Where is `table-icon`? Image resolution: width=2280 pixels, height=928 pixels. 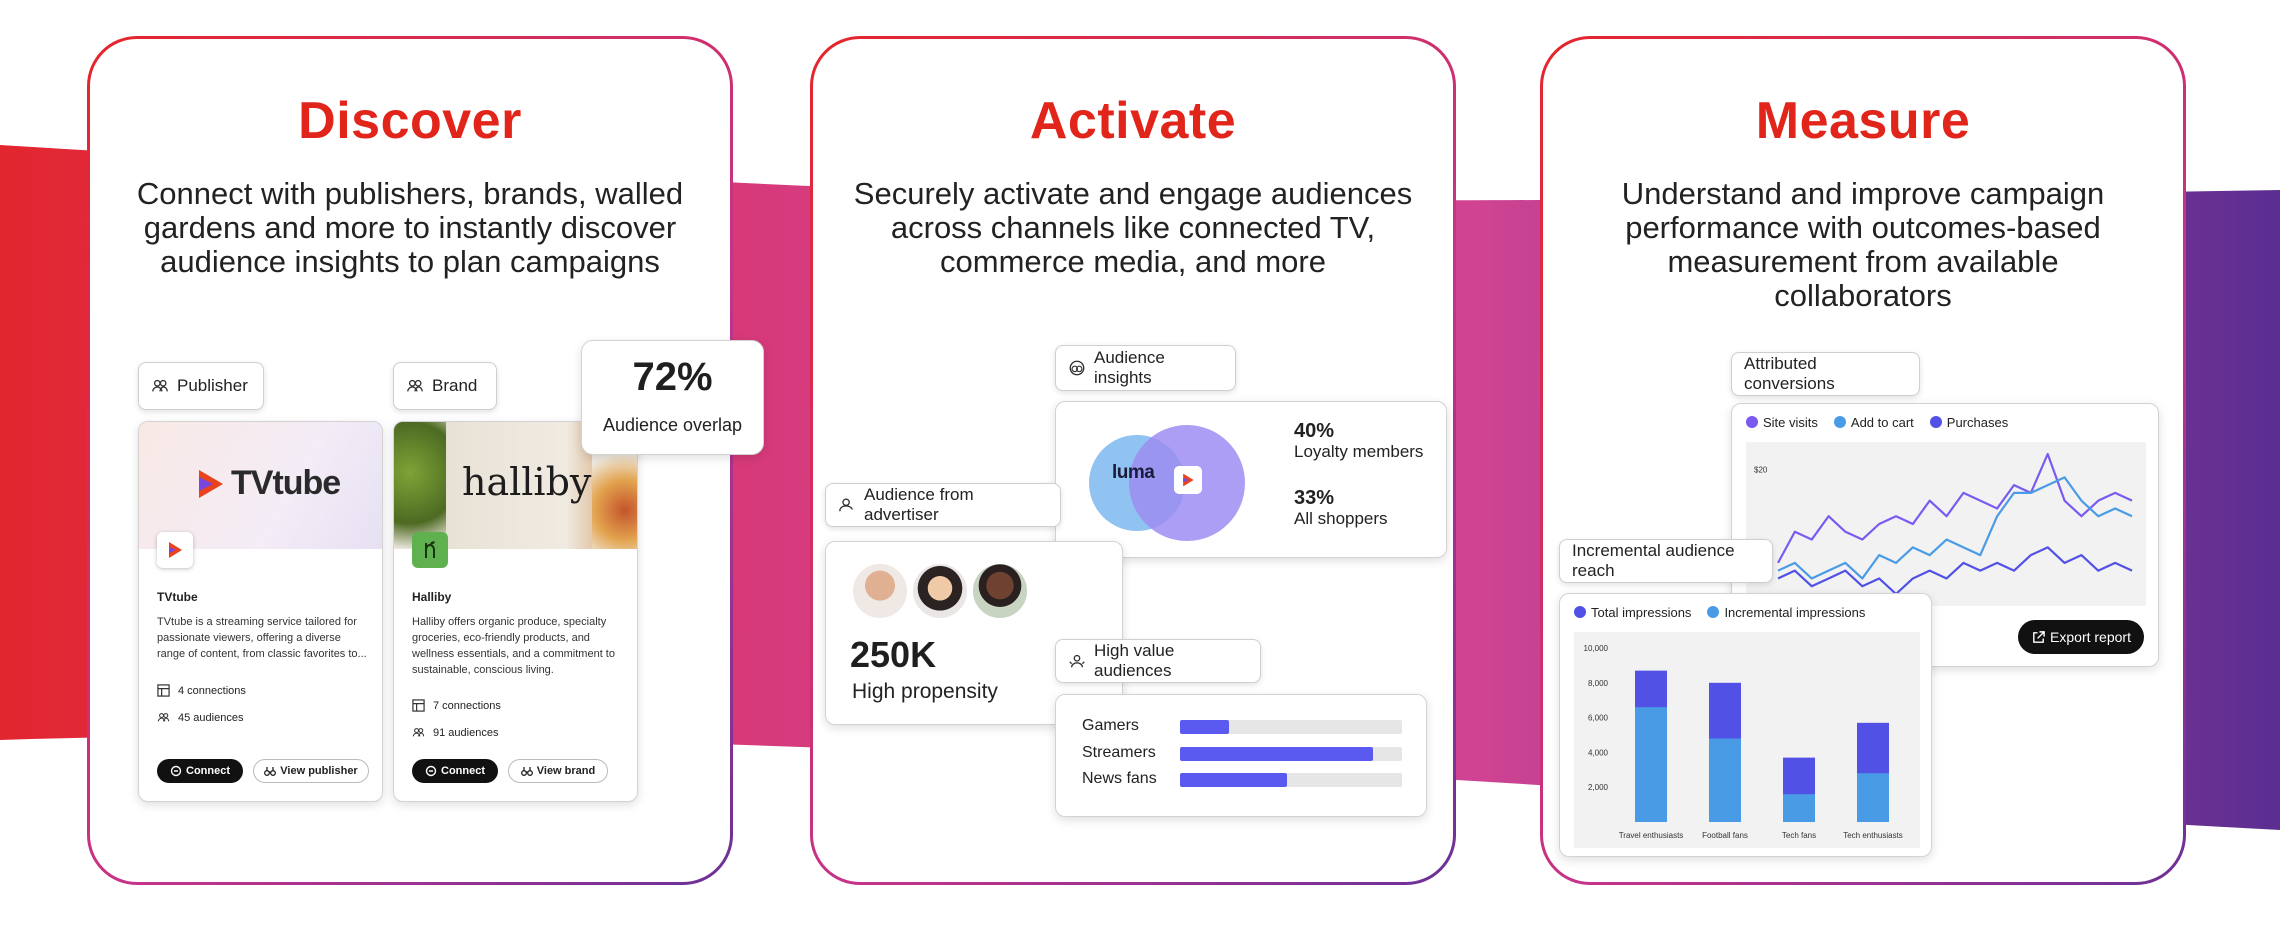
table-icon is located at coordinates (163, 690).